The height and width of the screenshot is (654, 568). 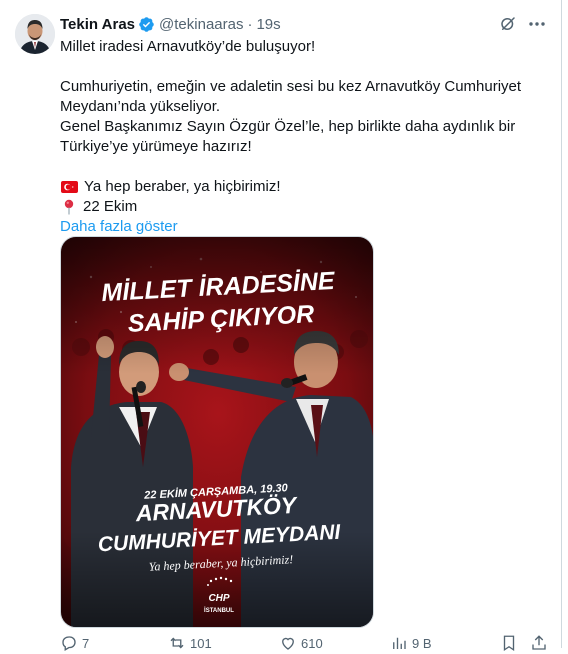 I want to click on reply-icon, so click(x=69, y=643).